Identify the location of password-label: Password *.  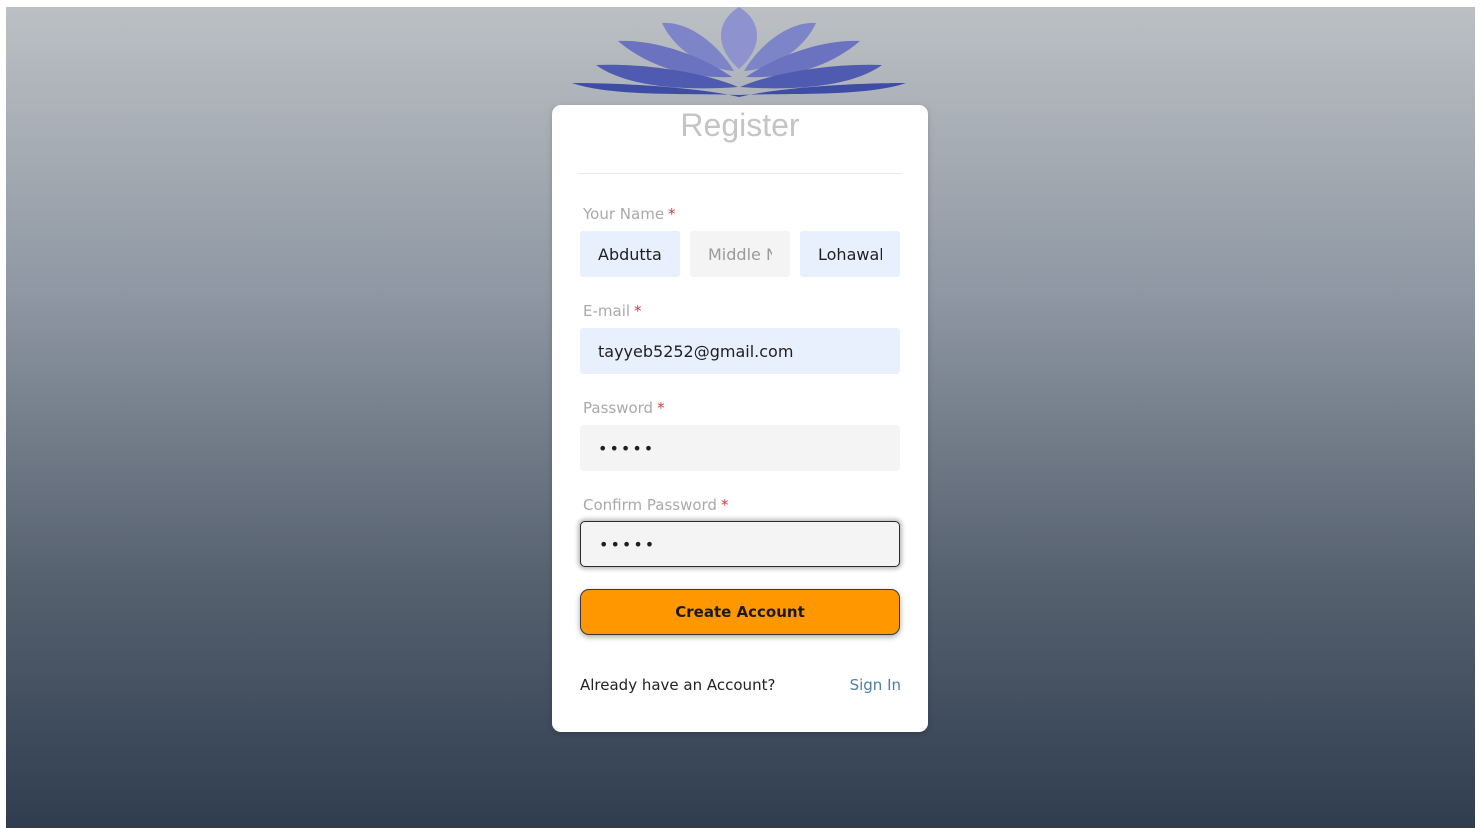
(624, 408).